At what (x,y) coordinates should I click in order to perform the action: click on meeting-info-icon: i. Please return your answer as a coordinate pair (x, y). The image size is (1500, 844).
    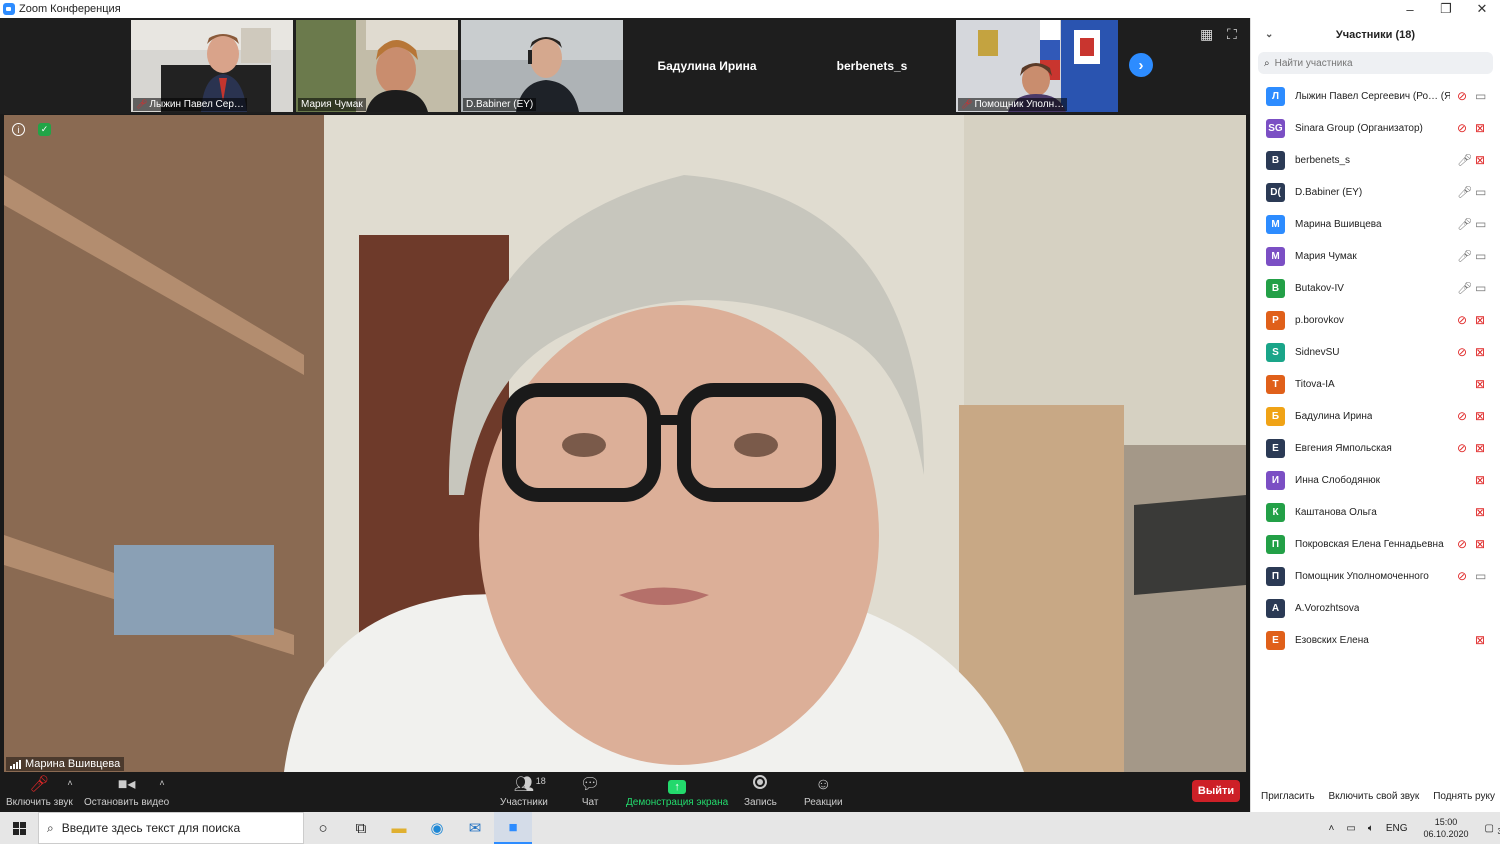
    Looking at the image, I should click on (18, 129).